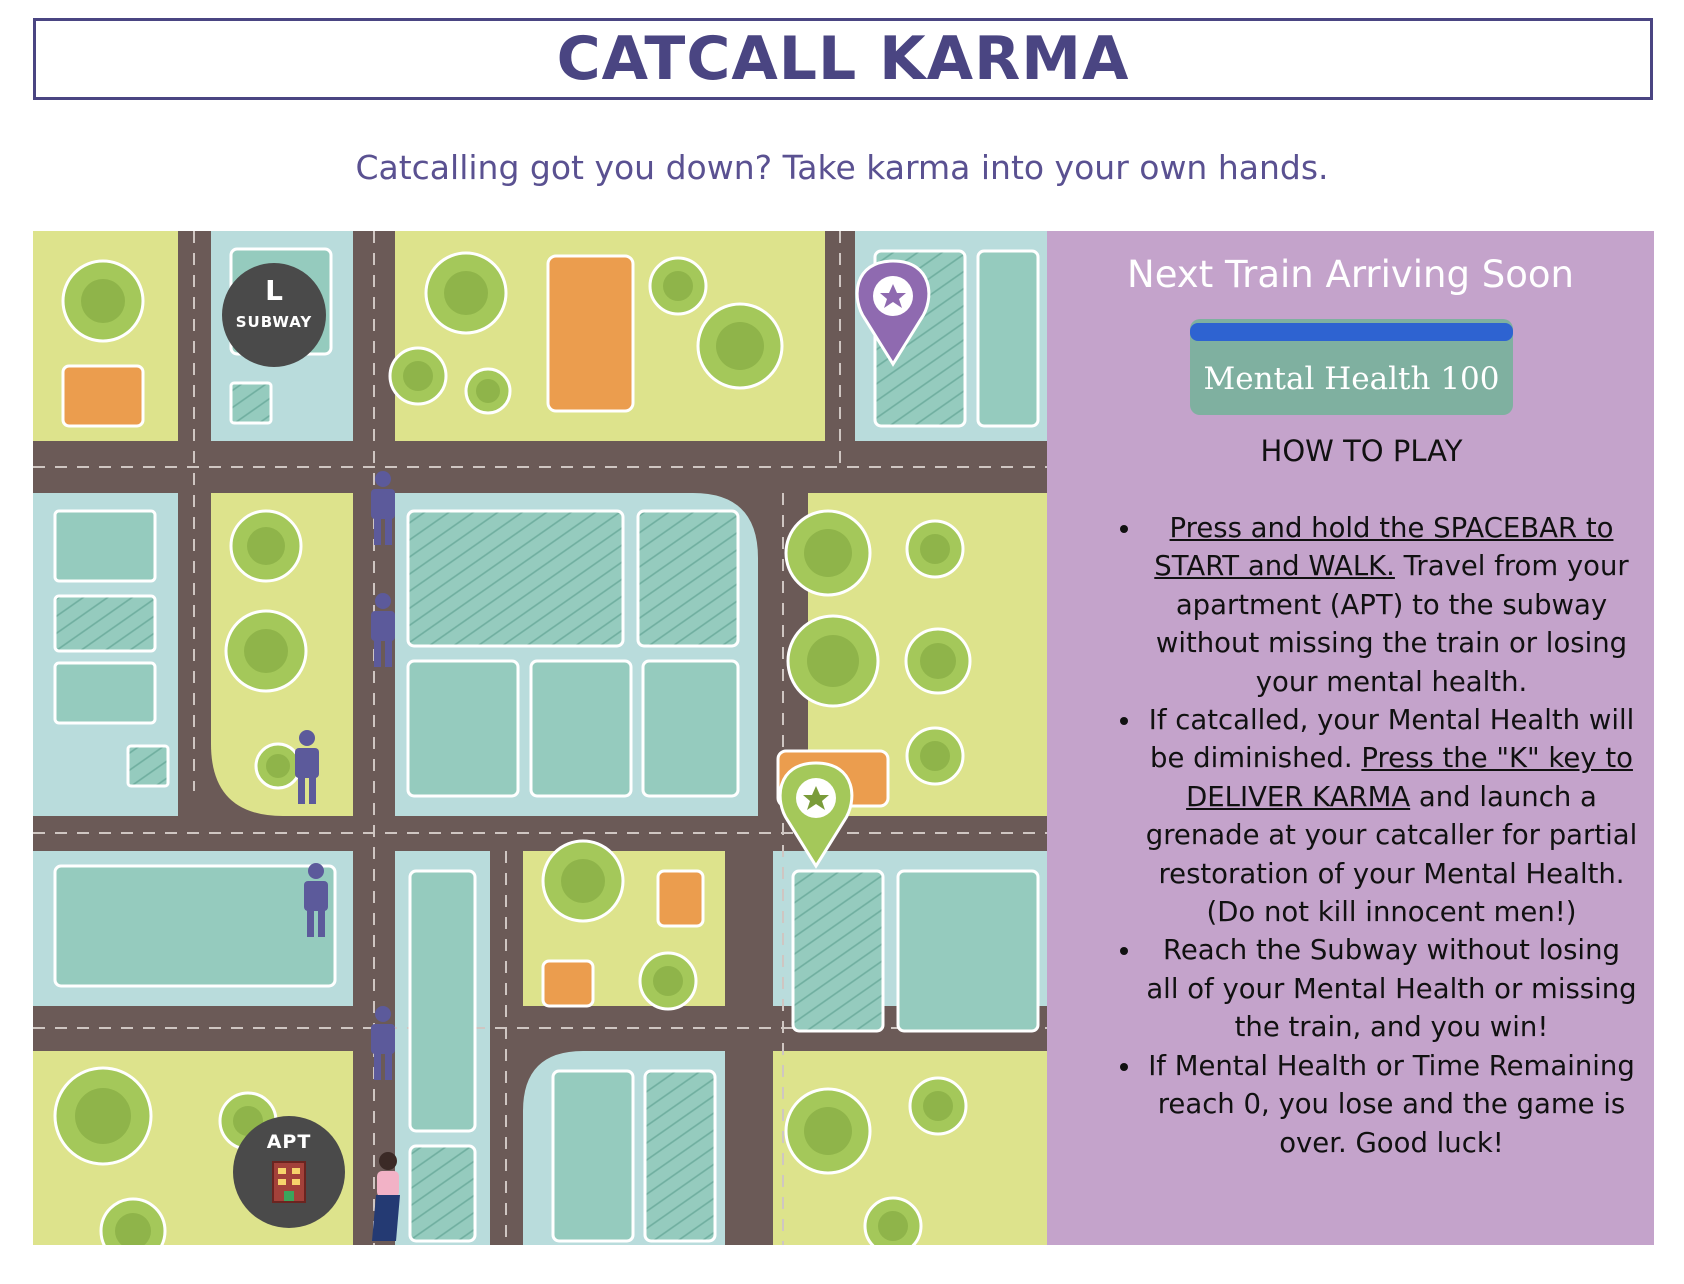 Image resolution: width=1684 pixels, height=1284 pixels. I want to click on subway-label: SUBWAY, so click(274, 322).